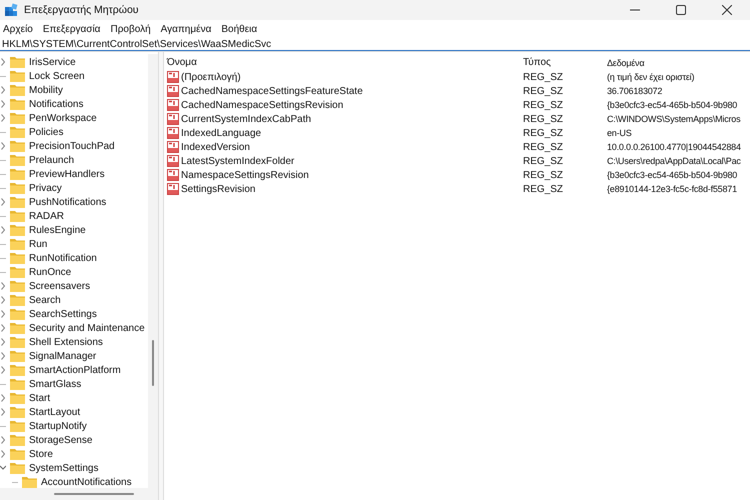 This screenshot has width=750, height=500. Describe the element at coordinates (72, 146) in the screenshot. I see `tree-item: PrecisionTouchPad` at that location.